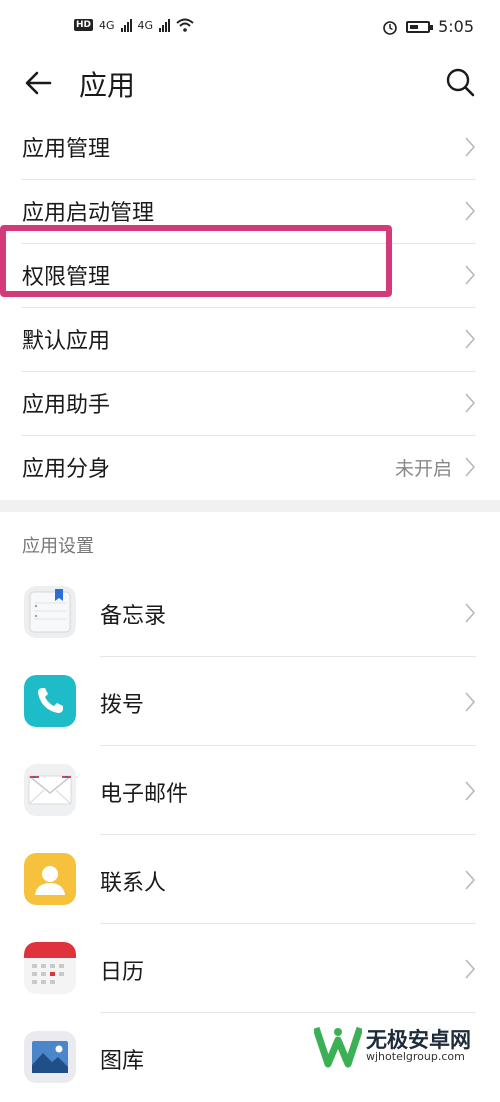 This screenshot has height=1102, width=500. I want to click on hd-icon: HD, so click(84, 25).